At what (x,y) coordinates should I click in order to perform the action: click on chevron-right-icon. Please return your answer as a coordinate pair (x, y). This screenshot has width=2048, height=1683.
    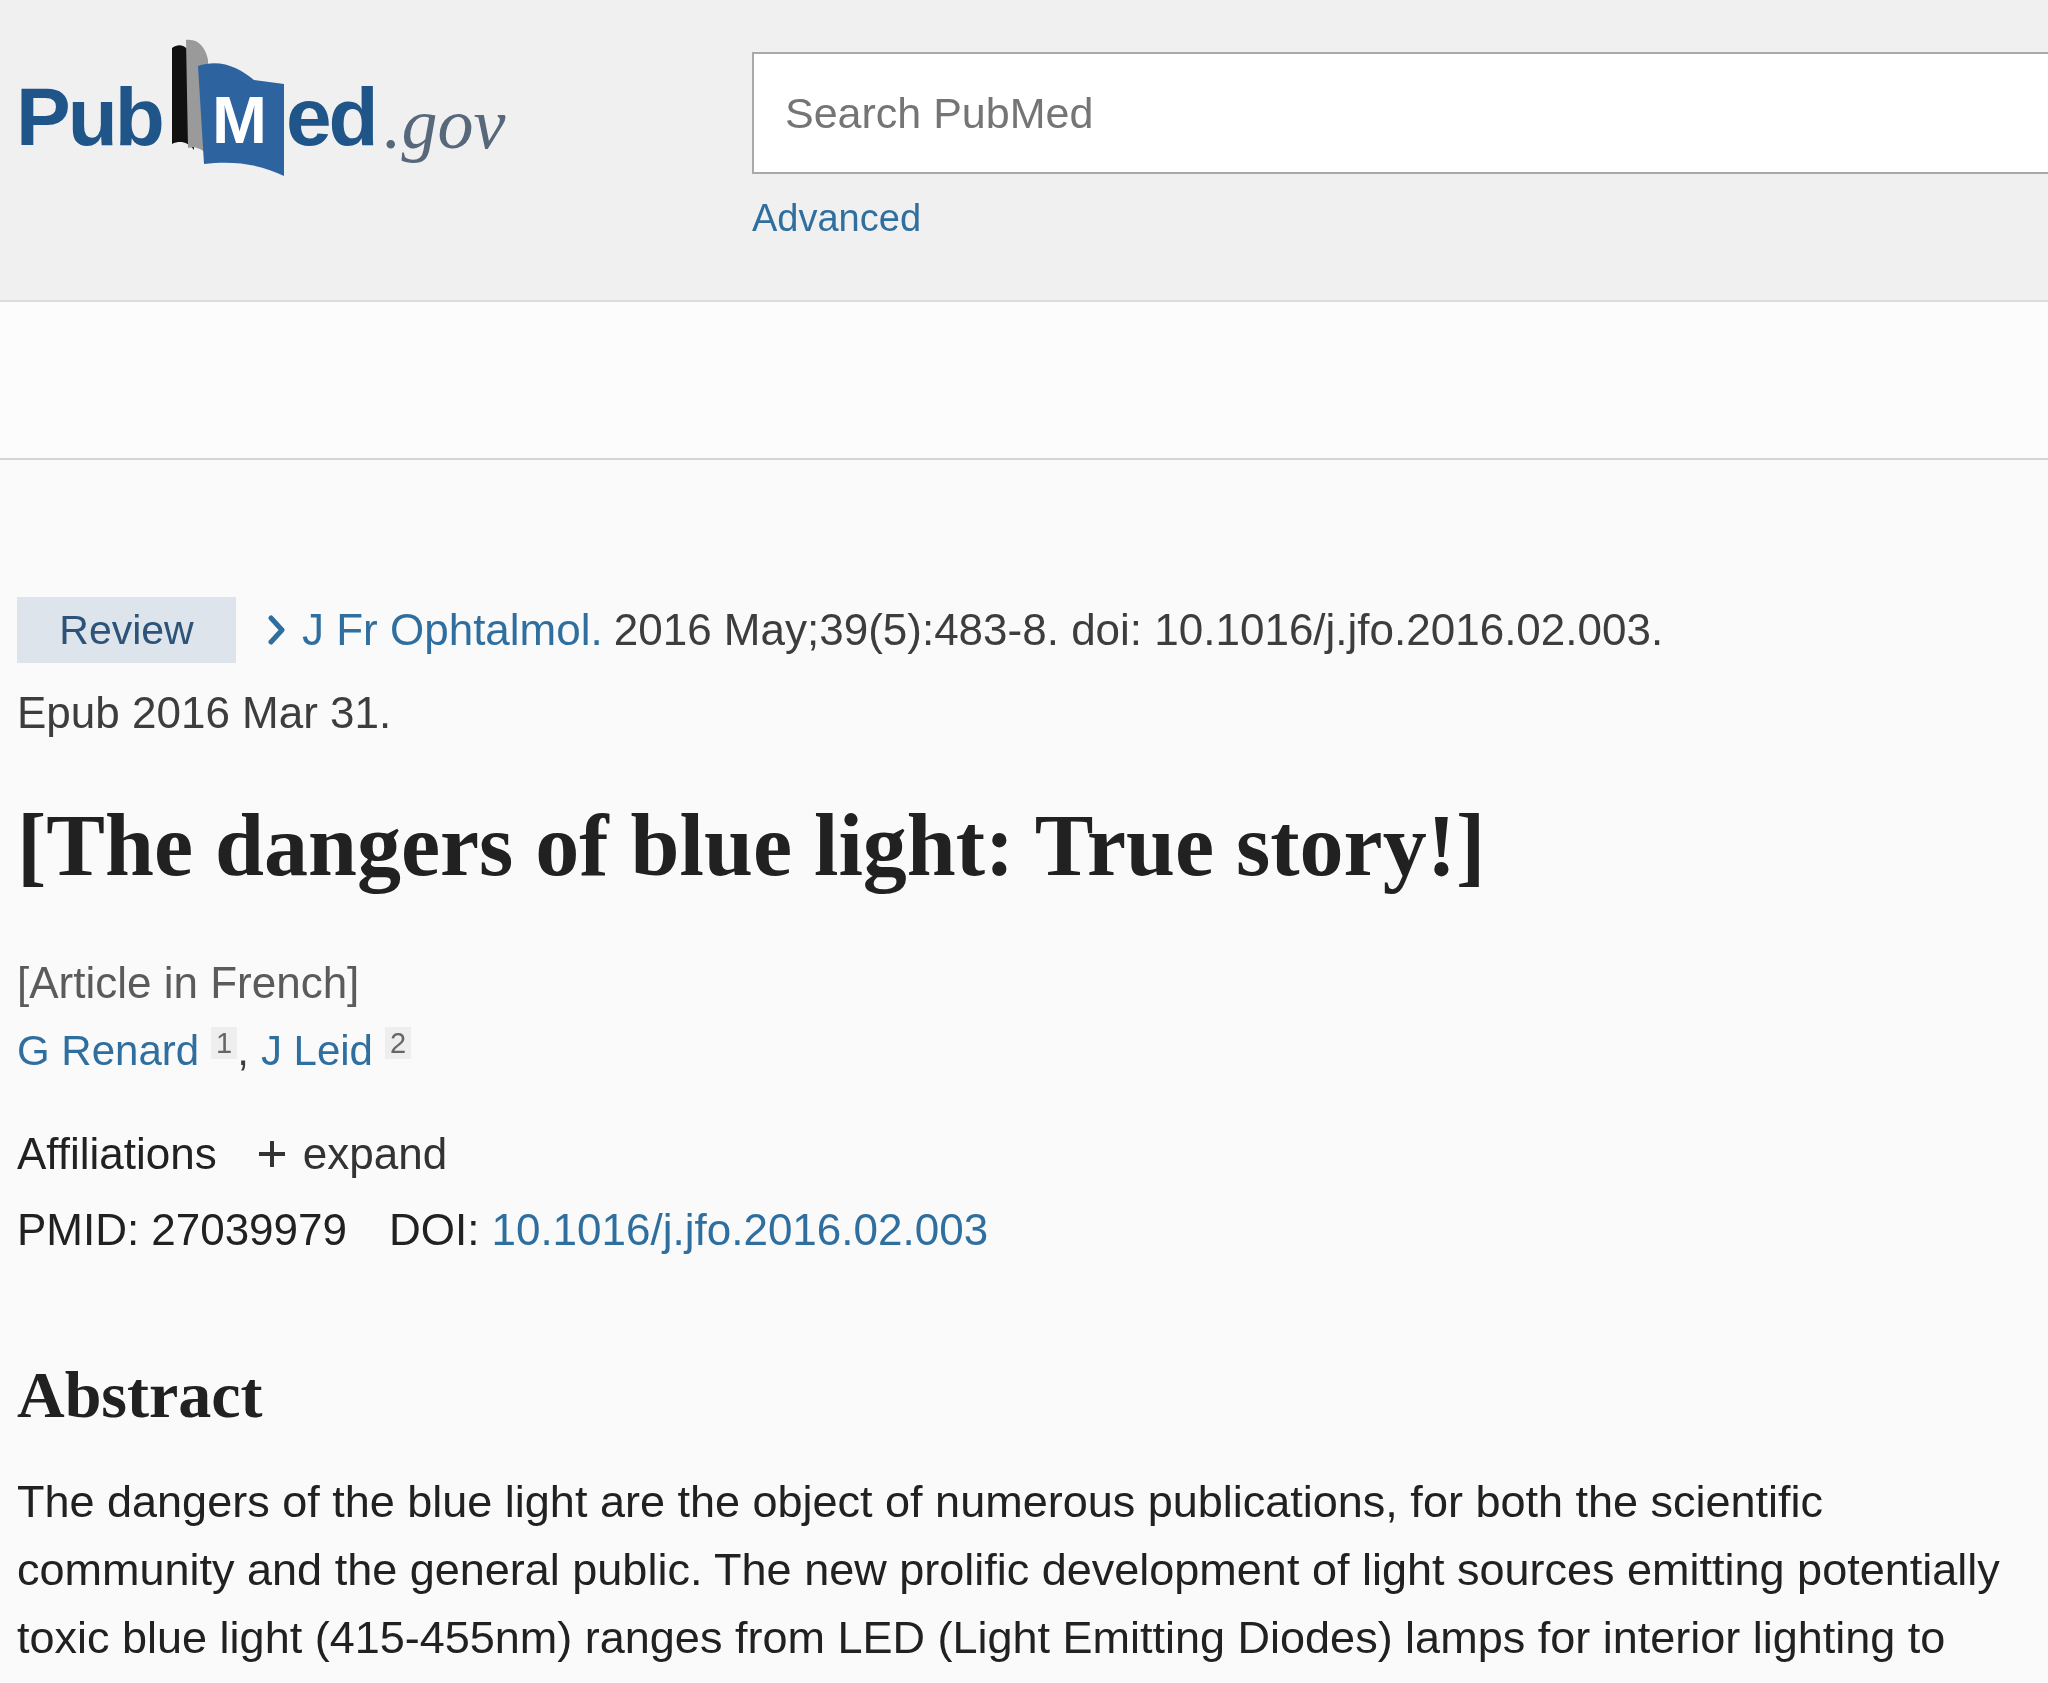
    Looking at the image, I should click on (277, 630).